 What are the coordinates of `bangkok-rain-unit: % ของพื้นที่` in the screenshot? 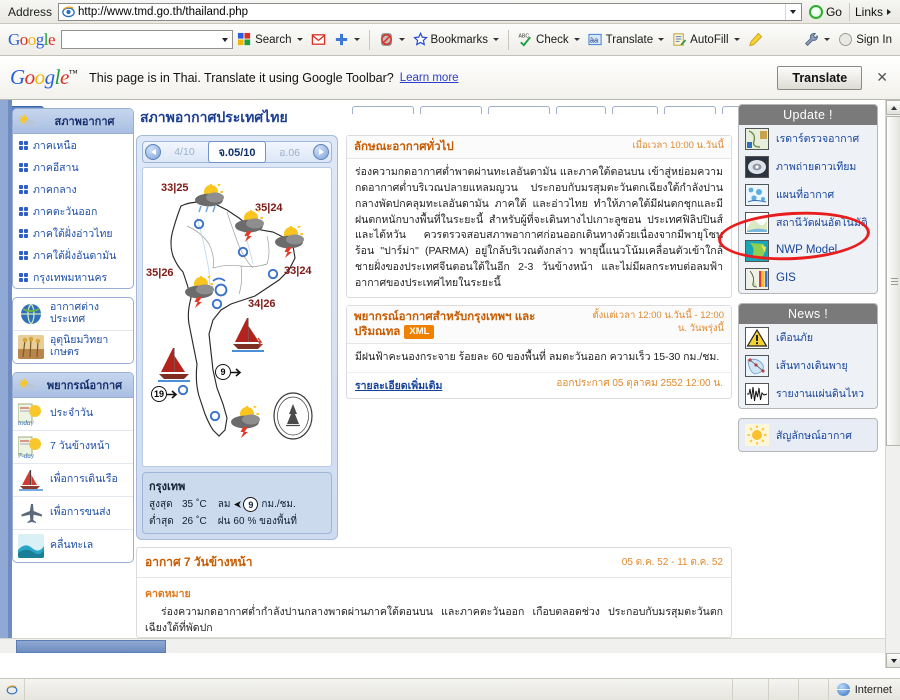 It's located at (272, 521).